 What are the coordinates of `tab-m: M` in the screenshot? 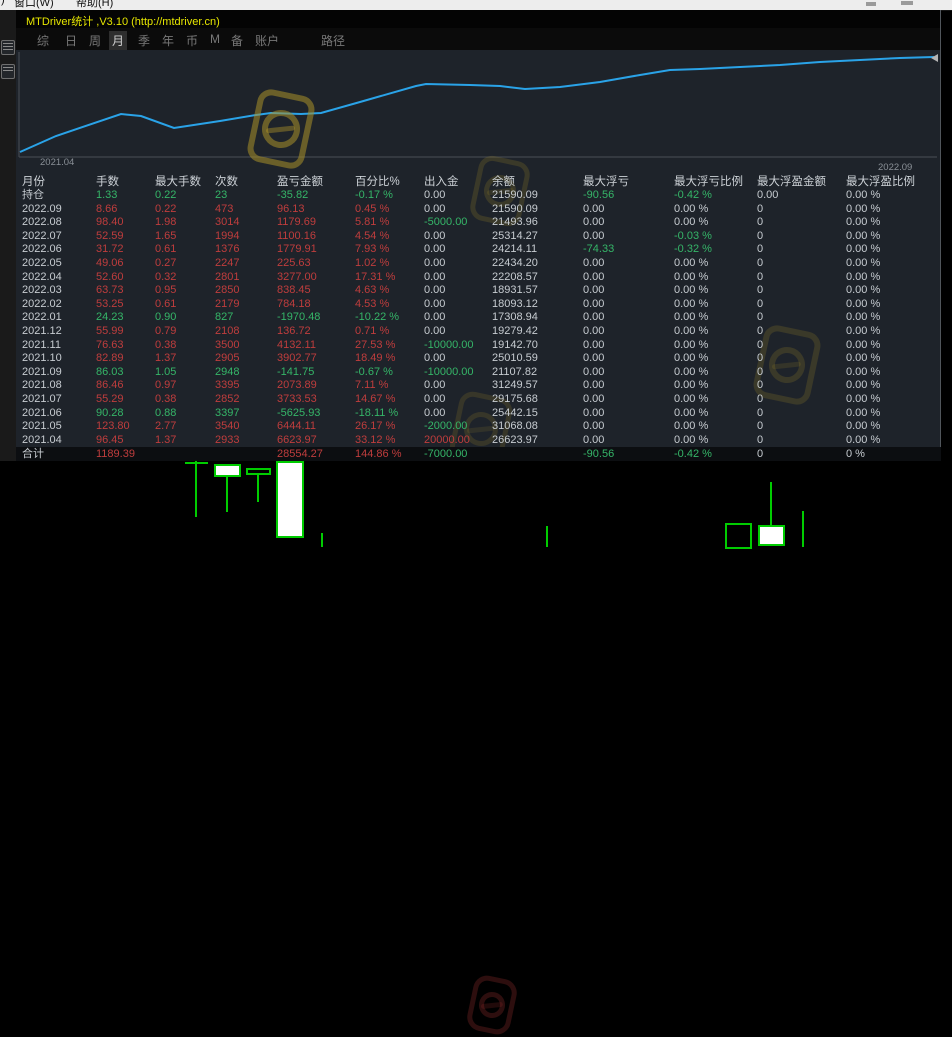 It's located at (215, 39).